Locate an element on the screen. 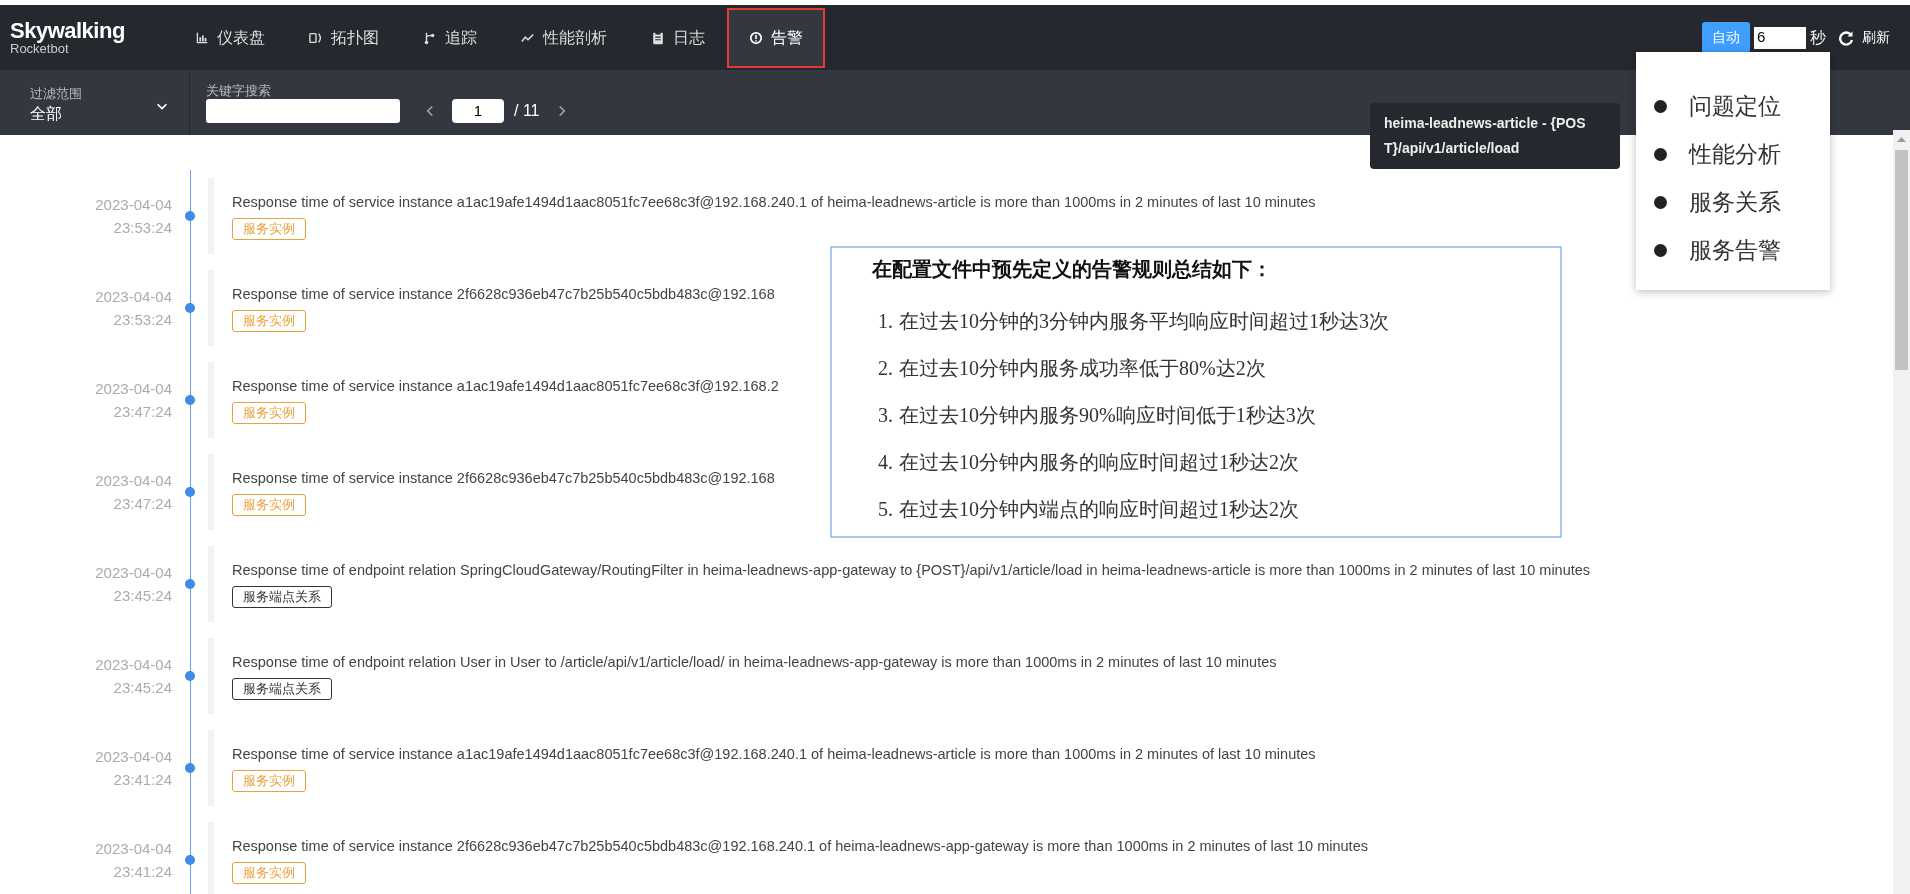  search-label: 关键字搜索 is located at coordinates (239, 90).